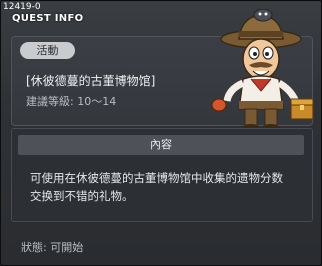 The image size is (322, 266). What do you see at coordinates (52, 247) in the screenshot?
I see `quest-status: 狀態: 可開始` at bounding box center [52, 247].